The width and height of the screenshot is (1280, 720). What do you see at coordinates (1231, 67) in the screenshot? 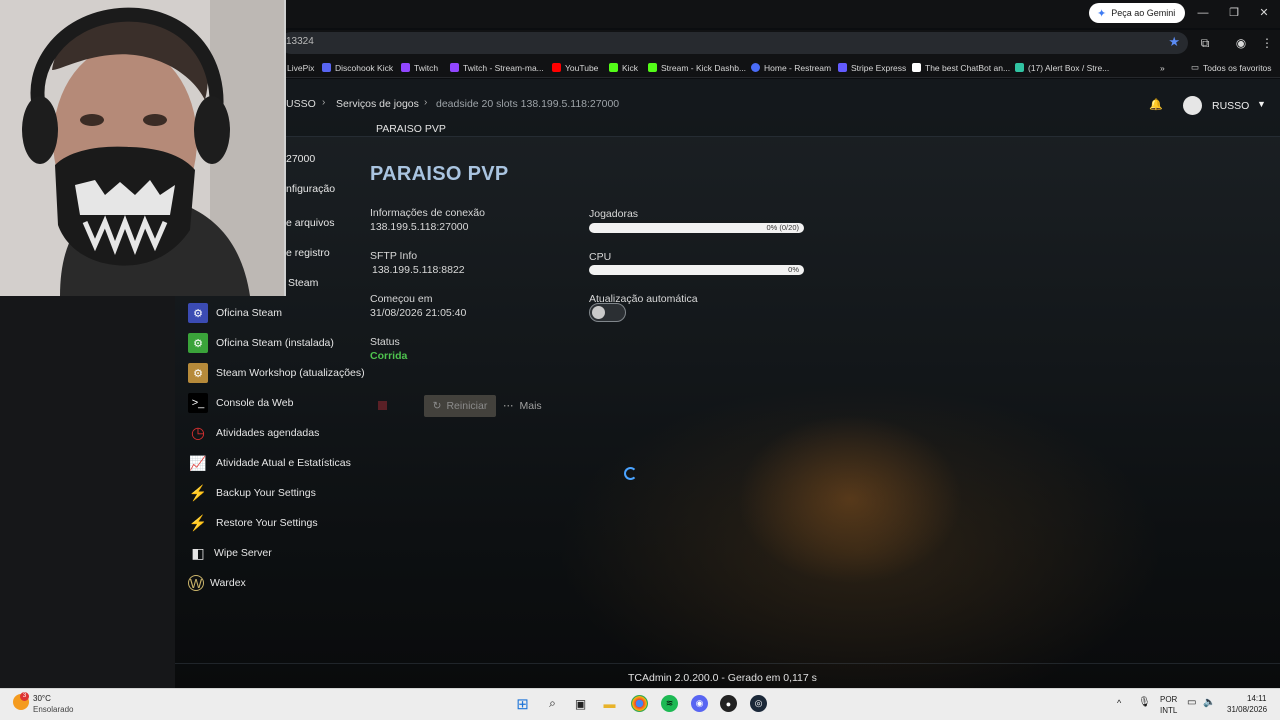
I see `all-favorites-folder: ▭ Todos os favoritos` at bounding box center [1231, 67].